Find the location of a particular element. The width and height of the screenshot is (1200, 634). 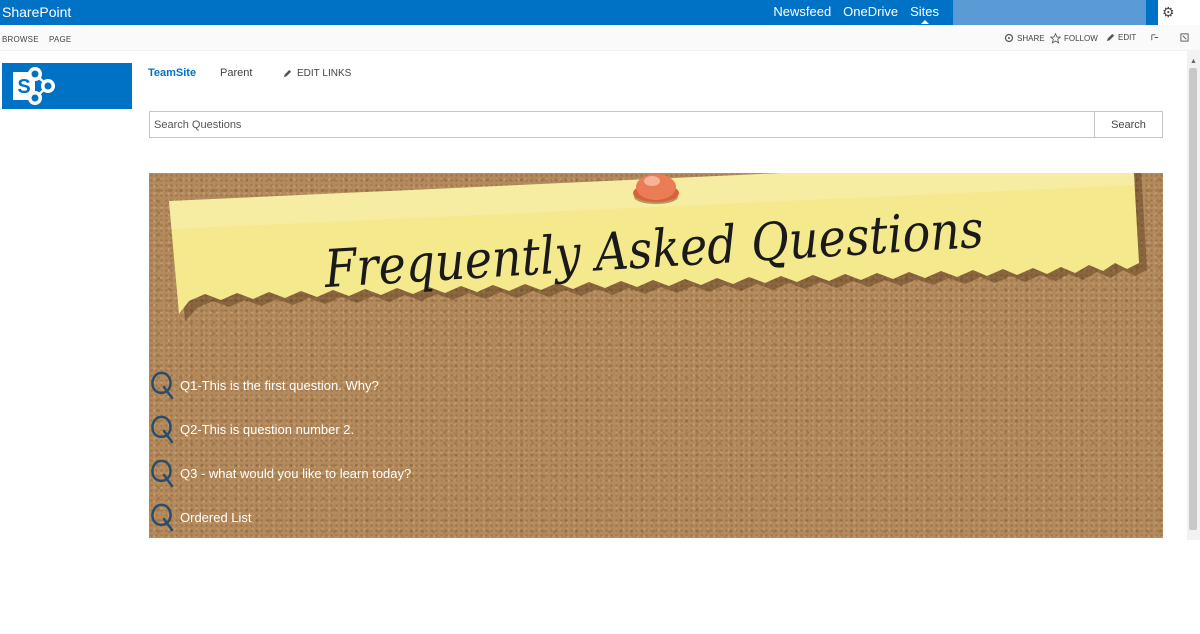

focus-button is located at coordinates (1184, 37).